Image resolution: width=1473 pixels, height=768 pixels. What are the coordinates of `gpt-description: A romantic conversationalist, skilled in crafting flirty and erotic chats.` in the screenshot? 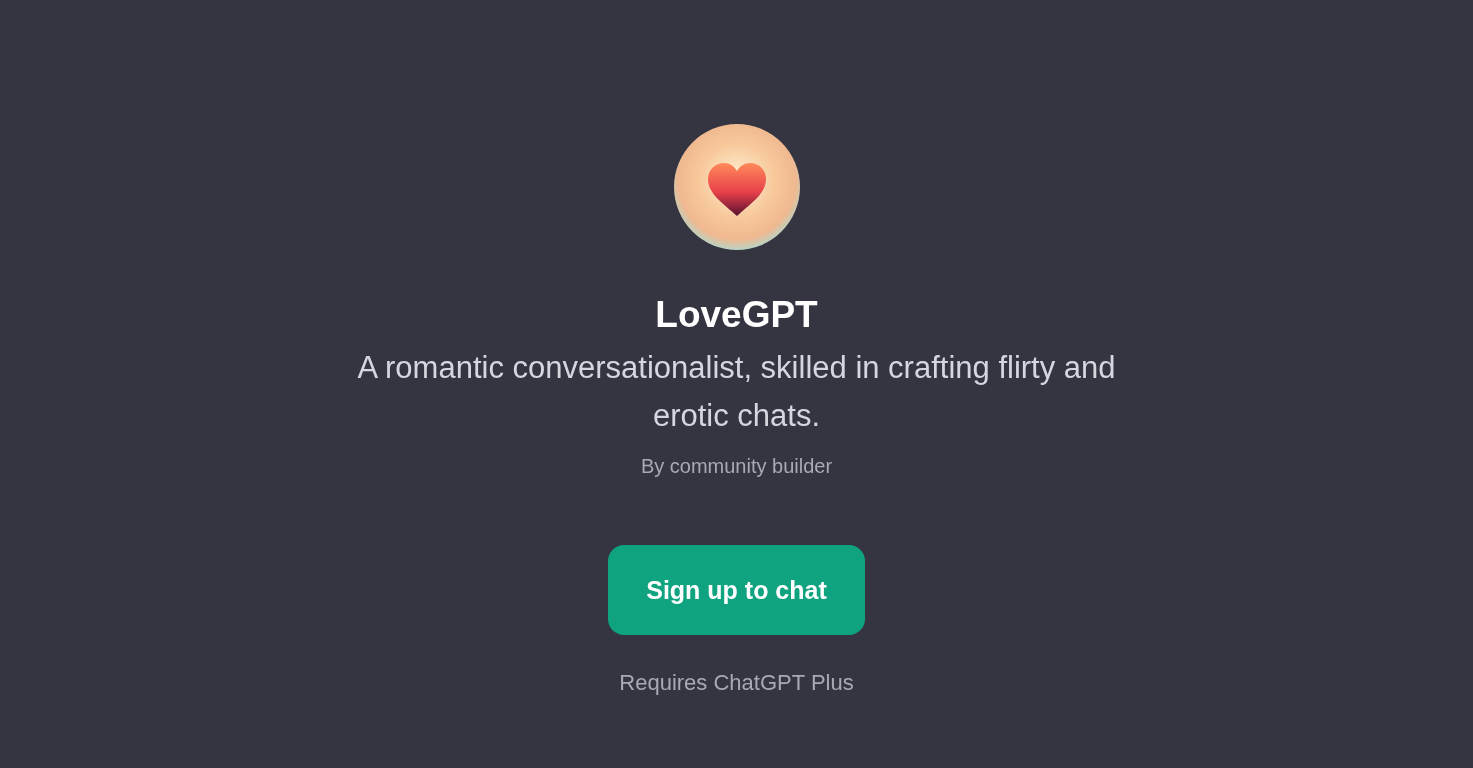 It's located at (736, 392).